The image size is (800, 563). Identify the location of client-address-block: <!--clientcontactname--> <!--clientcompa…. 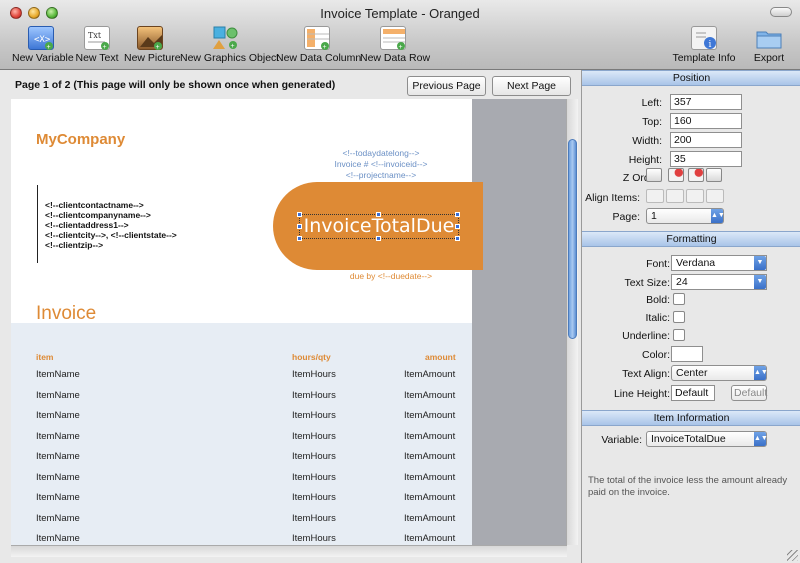
(111, 225).